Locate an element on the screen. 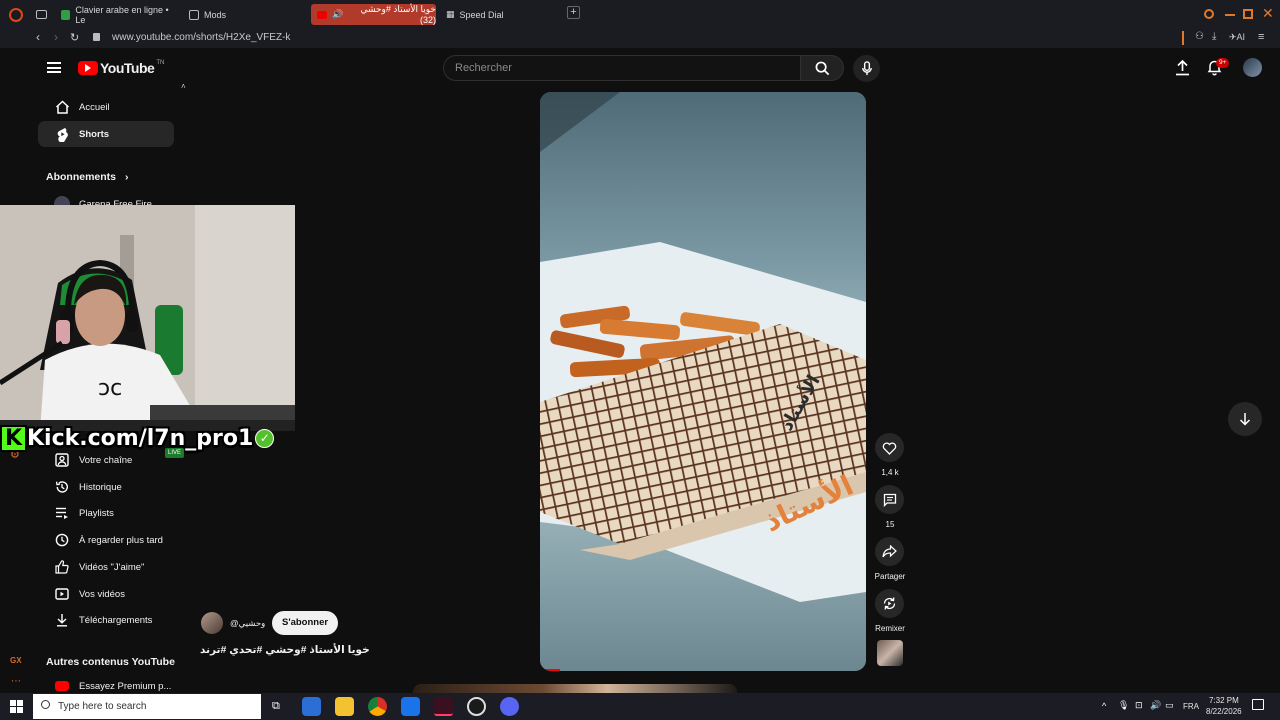  sidebar-collapse-chevron-icon: ˄ is located at coordinates (183, 86).